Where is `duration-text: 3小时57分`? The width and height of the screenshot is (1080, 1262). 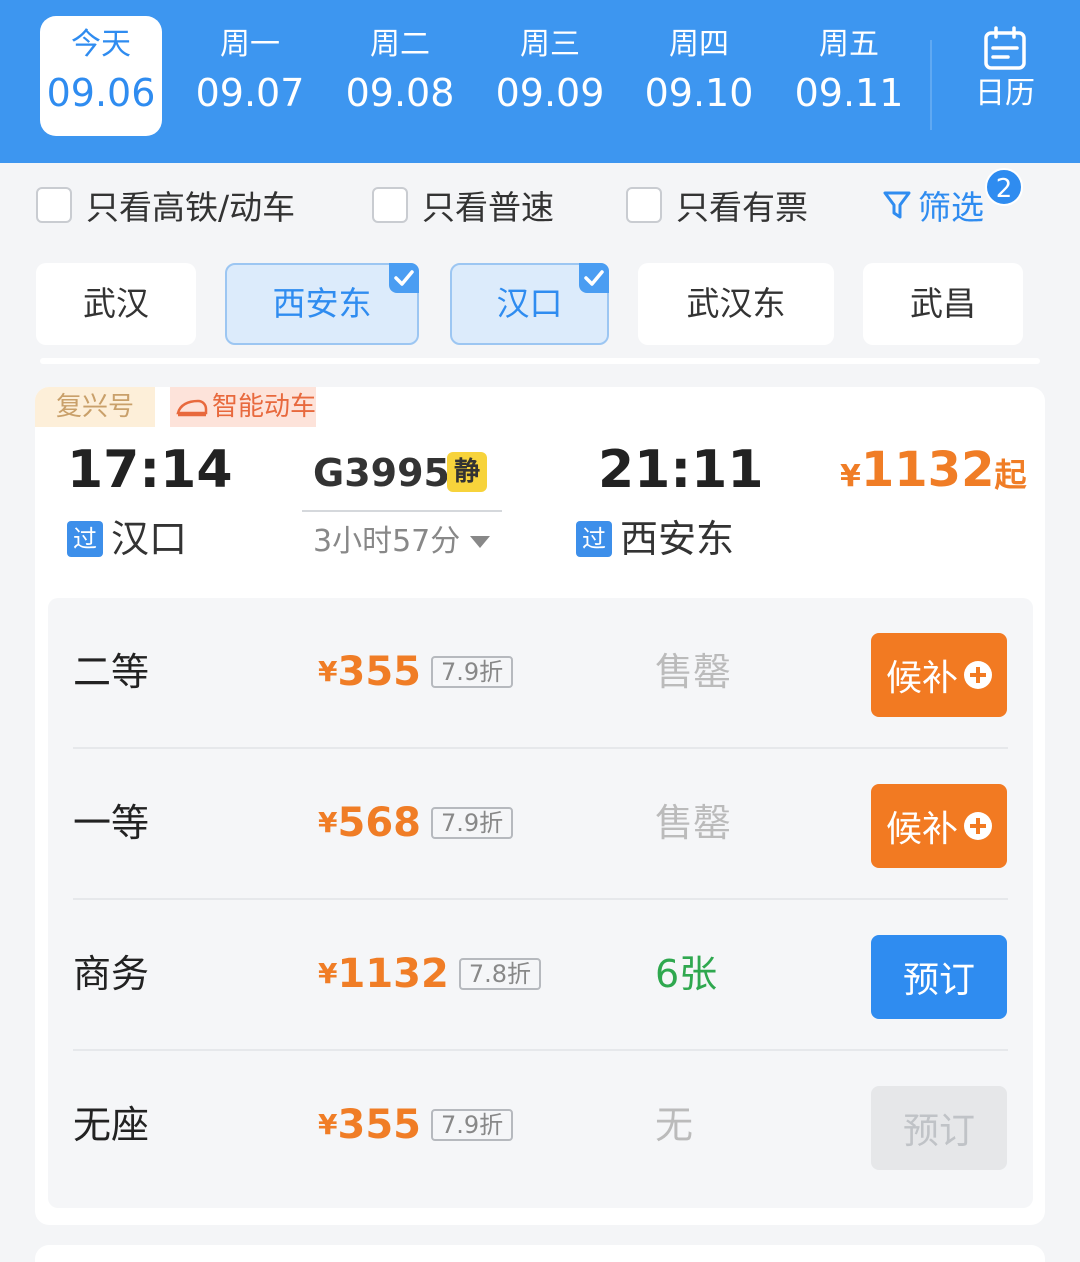
duration-text: 3小时57分 is located at coordinates (387, 541).